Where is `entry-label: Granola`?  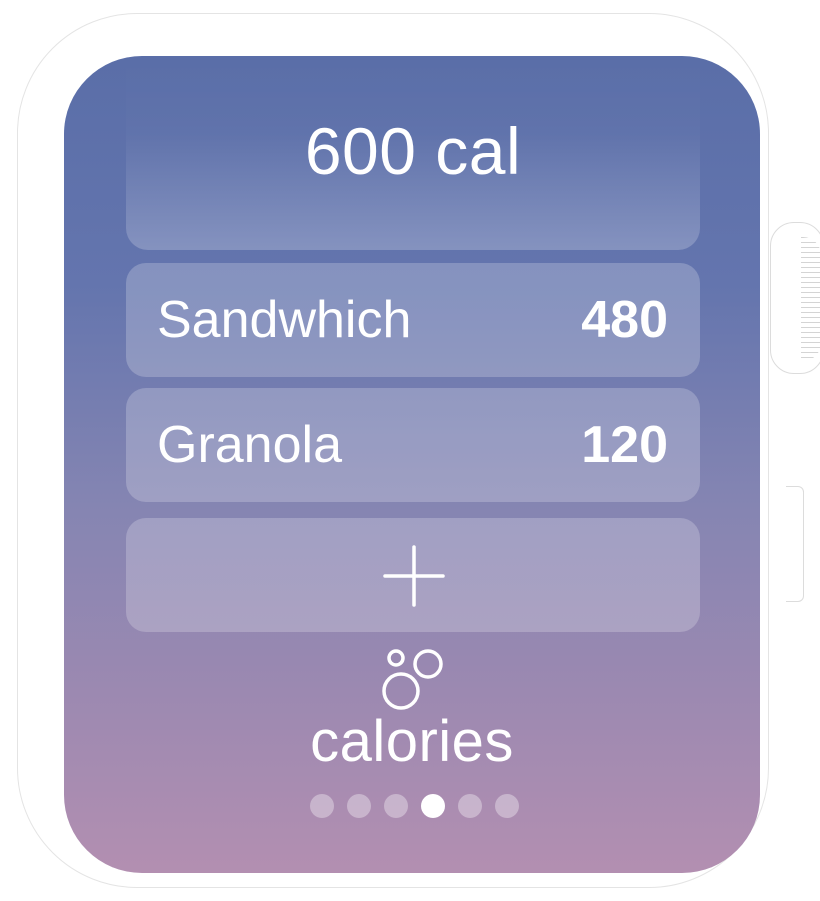
entry-label: Granola is located at coordinates (249, 445).